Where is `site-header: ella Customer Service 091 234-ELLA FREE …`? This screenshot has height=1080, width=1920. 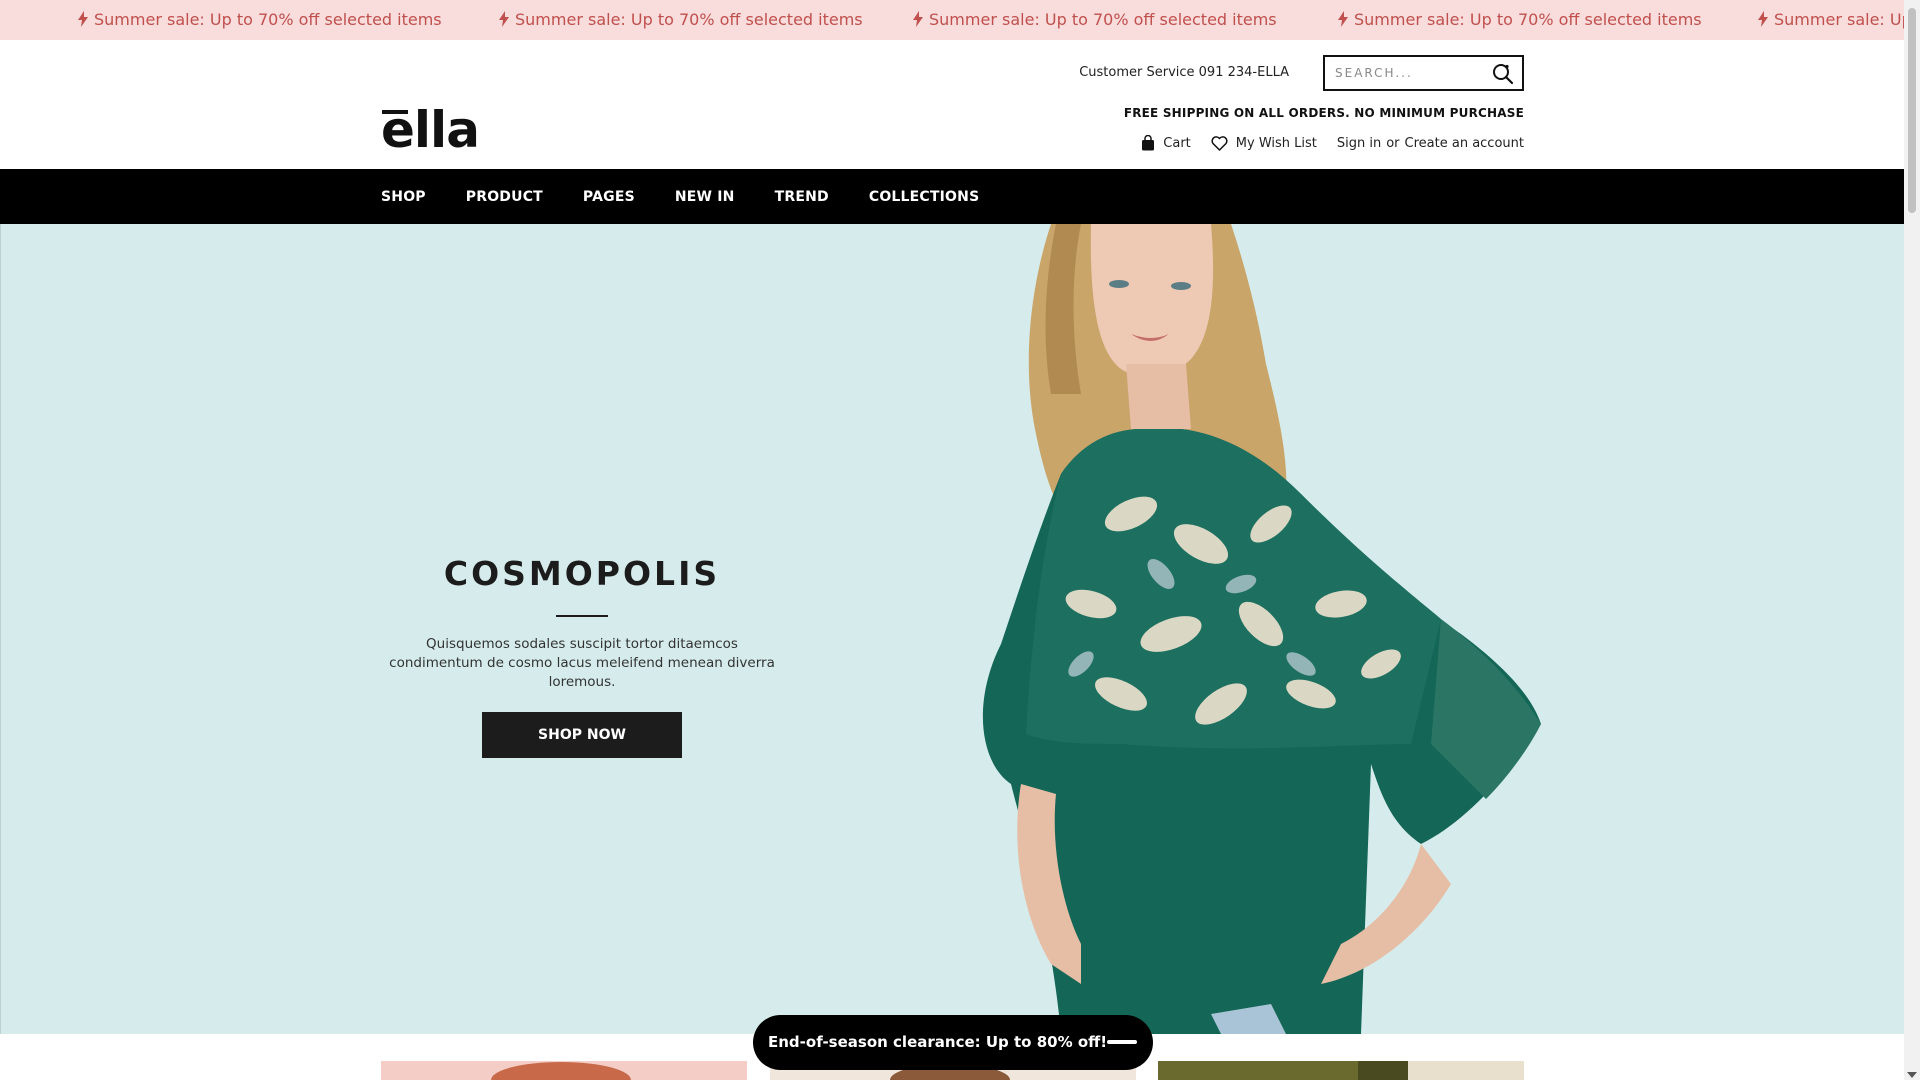
site-header: ella Customer Service 091 234-ELLA FREE … is located at coordinates (952, 104).